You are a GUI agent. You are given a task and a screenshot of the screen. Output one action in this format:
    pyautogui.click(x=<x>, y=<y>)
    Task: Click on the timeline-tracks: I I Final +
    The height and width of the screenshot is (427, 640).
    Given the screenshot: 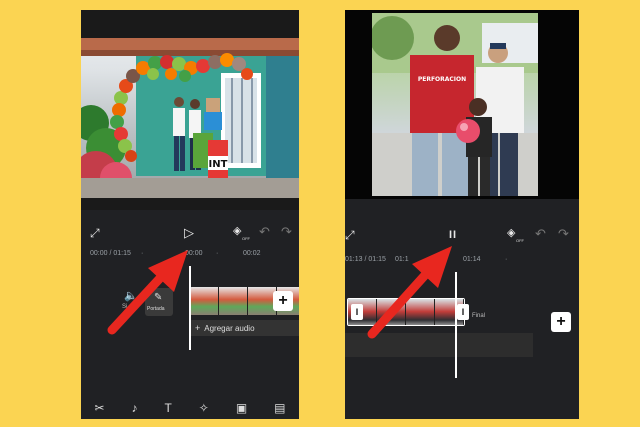 What is the action you would take?
    pyautogui.click(x=462, y=330)
    